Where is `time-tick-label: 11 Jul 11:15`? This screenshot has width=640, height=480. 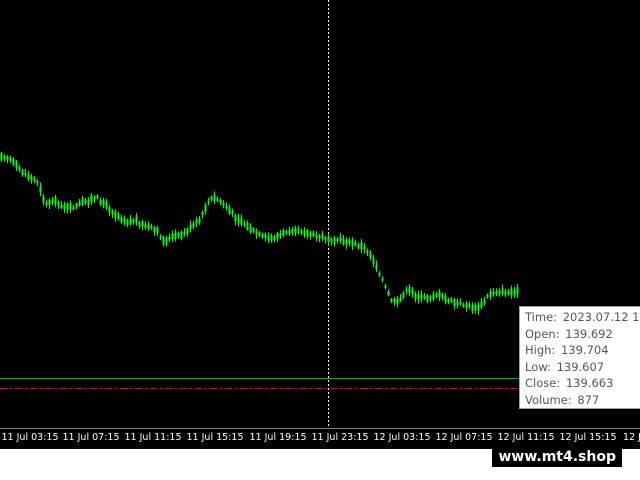
time-tick-label: 11 Jul 11:15 is located at coordinates (153, 437).